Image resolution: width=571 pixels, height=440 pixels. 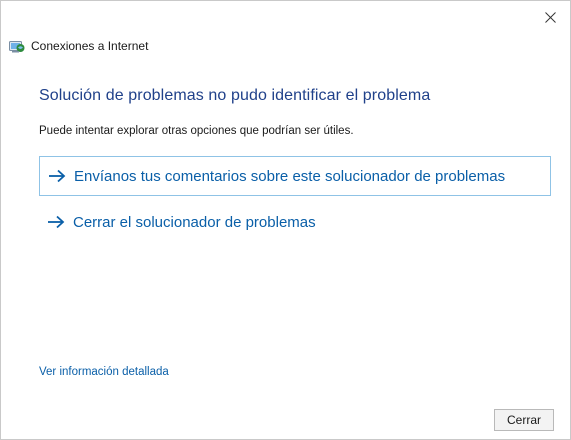 I want to click on close-troubleshooter-label: Cerrar el solucionador de problemas, so click(x=194, y=222).